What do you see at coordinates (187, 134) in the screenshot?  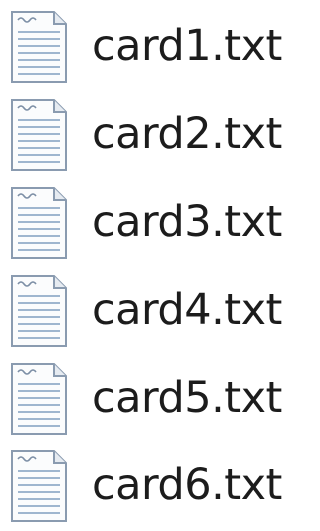 I see `file-name: card2.txt` at bounding box center [187, 134].